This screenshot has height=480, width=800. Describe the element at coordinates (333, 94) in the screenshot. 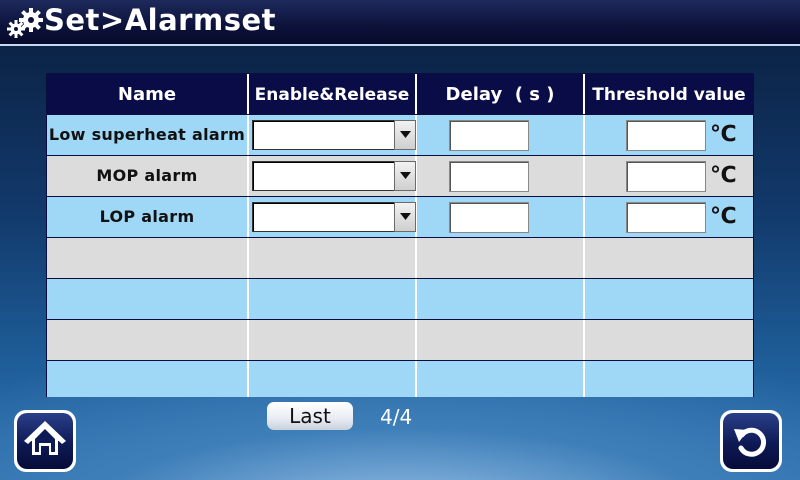

I see `column-header-enable-release: Enable&Release` at that location.